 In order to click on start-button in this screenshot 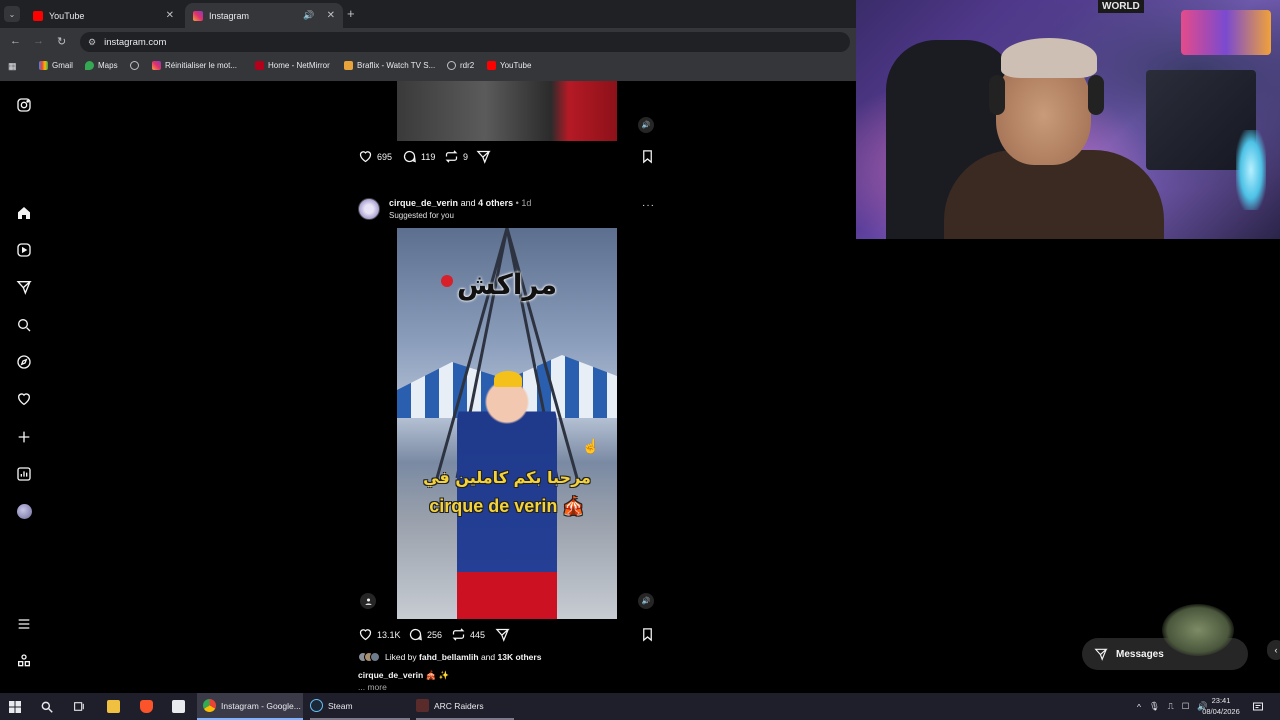, I will do `click(15, 706)`.